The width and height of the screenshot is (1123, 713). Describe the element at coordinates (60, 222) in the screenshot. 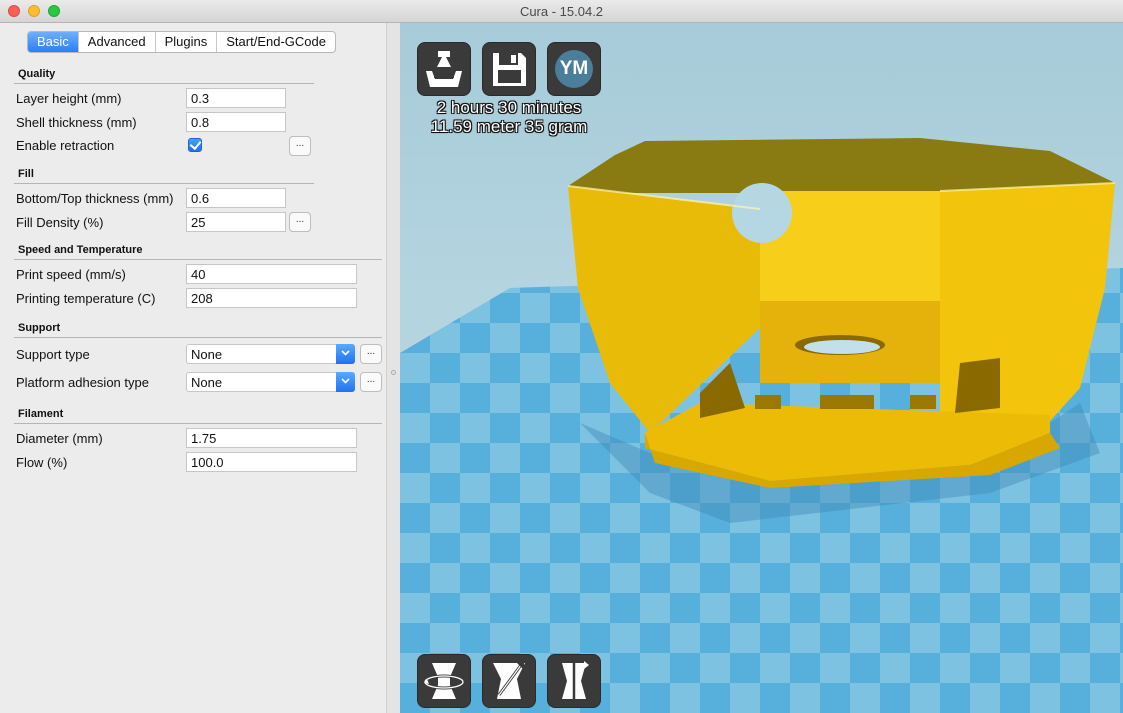

I see `fill-density-label: Fill Density (%)` at that location.